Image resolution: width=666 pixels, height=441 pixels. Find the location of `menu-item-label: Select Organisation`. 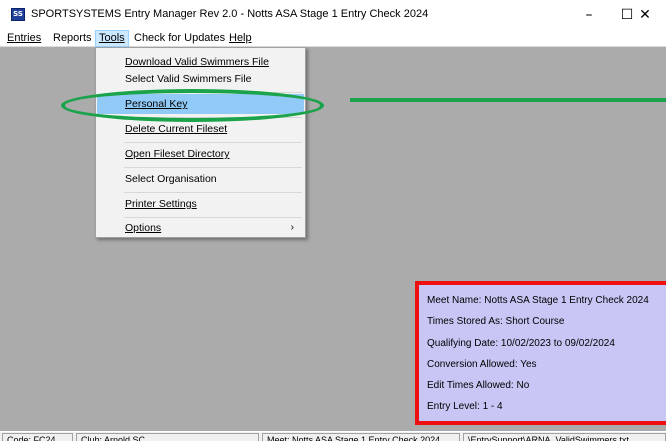

menu-item-label: Select Organisation is located at coordinates (171, 179).